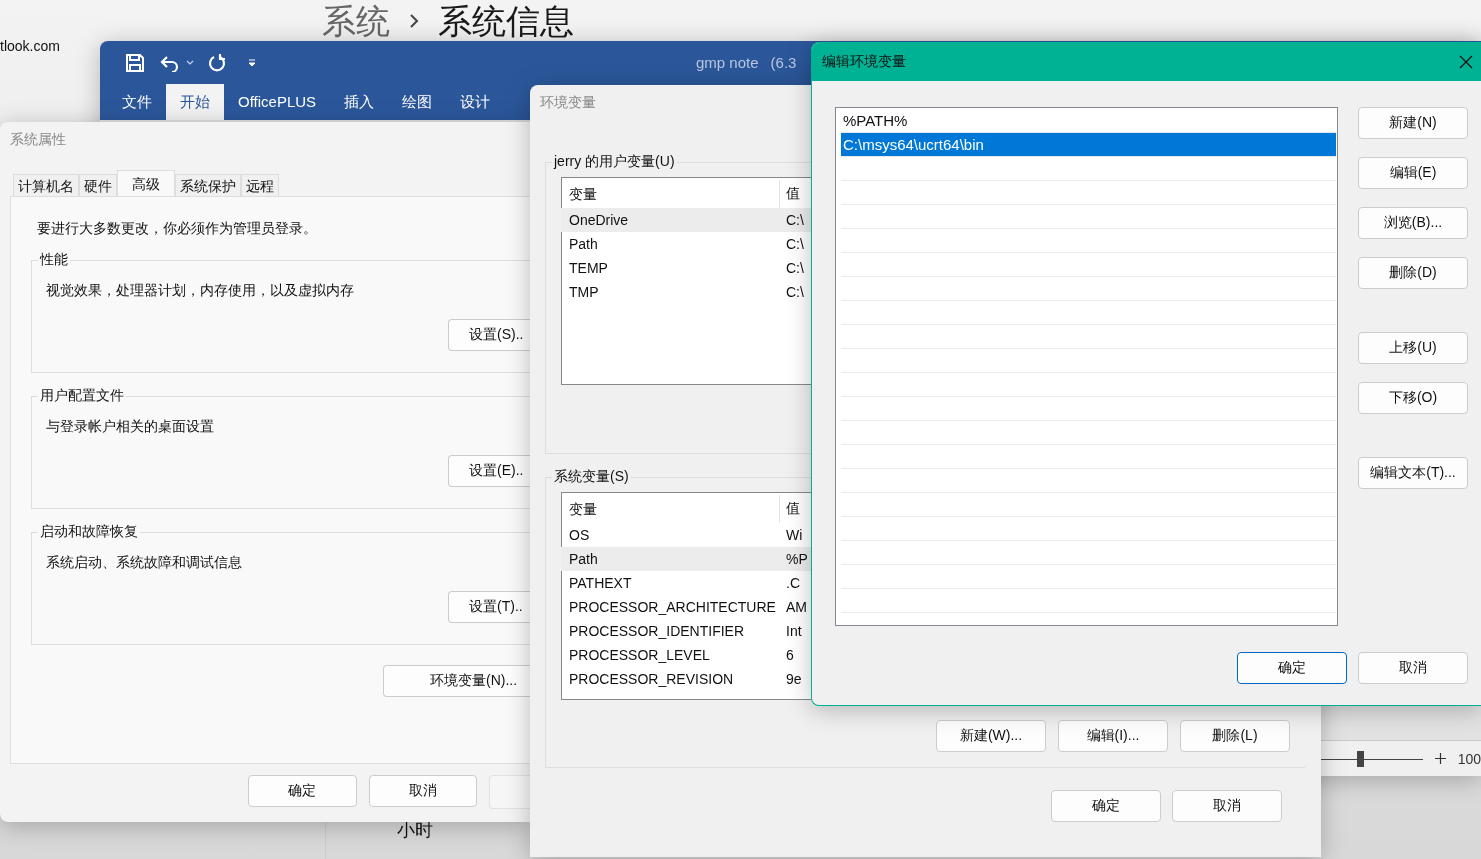  I want to click on variable-button: 删除(L), so click(1235, 736).